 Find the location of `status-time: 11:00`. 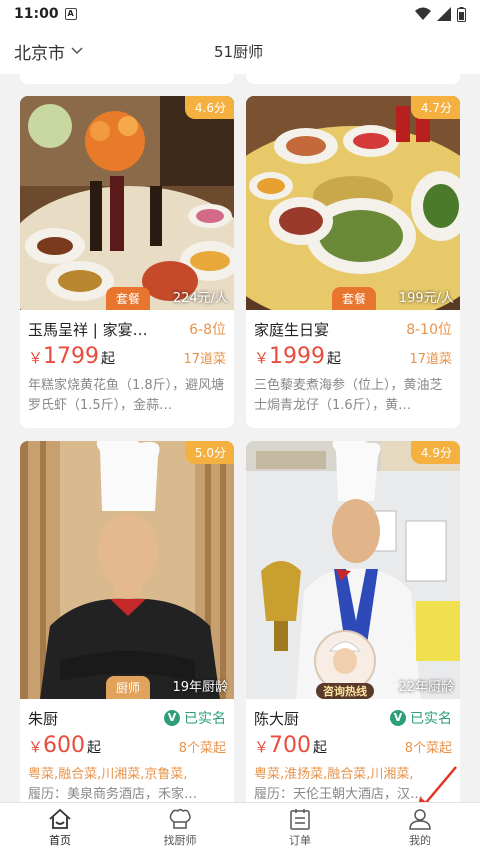

status-time: 11:00 is located at coordinates (36, 14).